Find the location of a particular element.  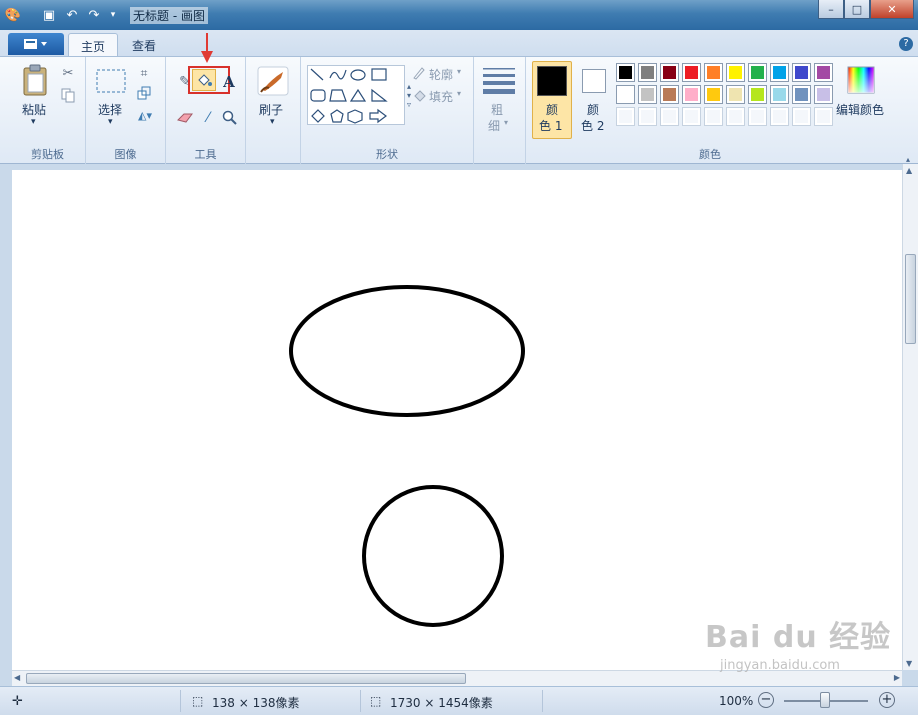

outline-icon is located at coordinates (419, 73).